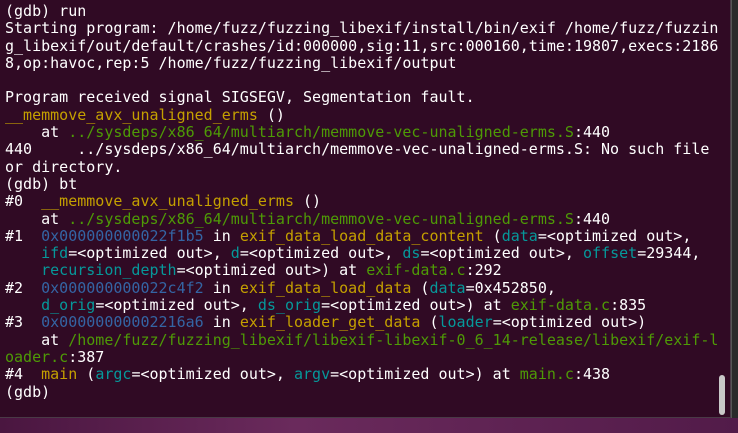 The height and width of the screenshot is (433, 738). What do you see at coordinates (113, 374) in the screenshot?
I see `terminal-text-segment: argc` at bounding box center [113, 374].